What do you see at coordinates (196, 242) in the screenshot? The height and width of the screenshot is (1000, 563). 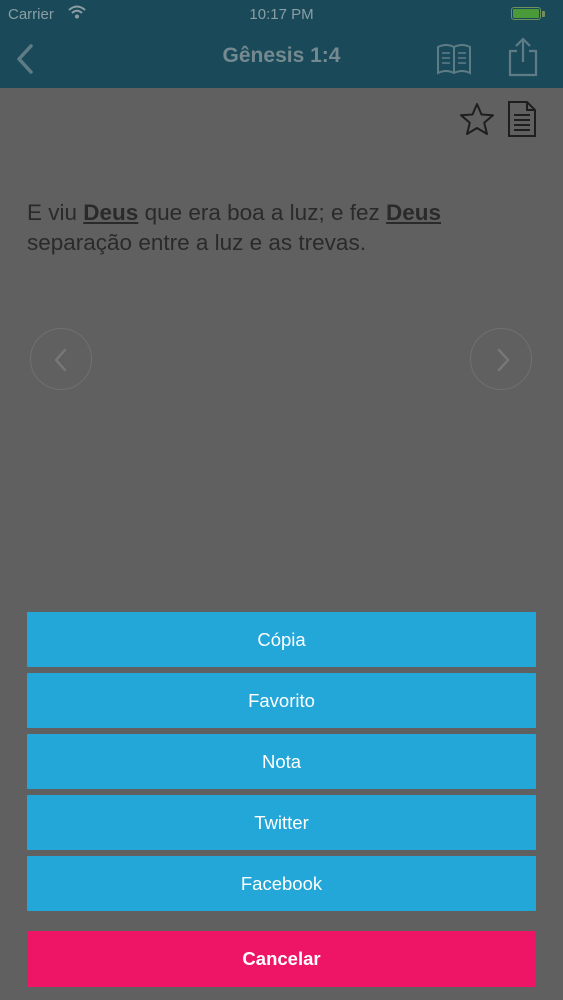 I see `verse-text-part: separação entre a luz e as trevas.` at bounding box center [196, 242].